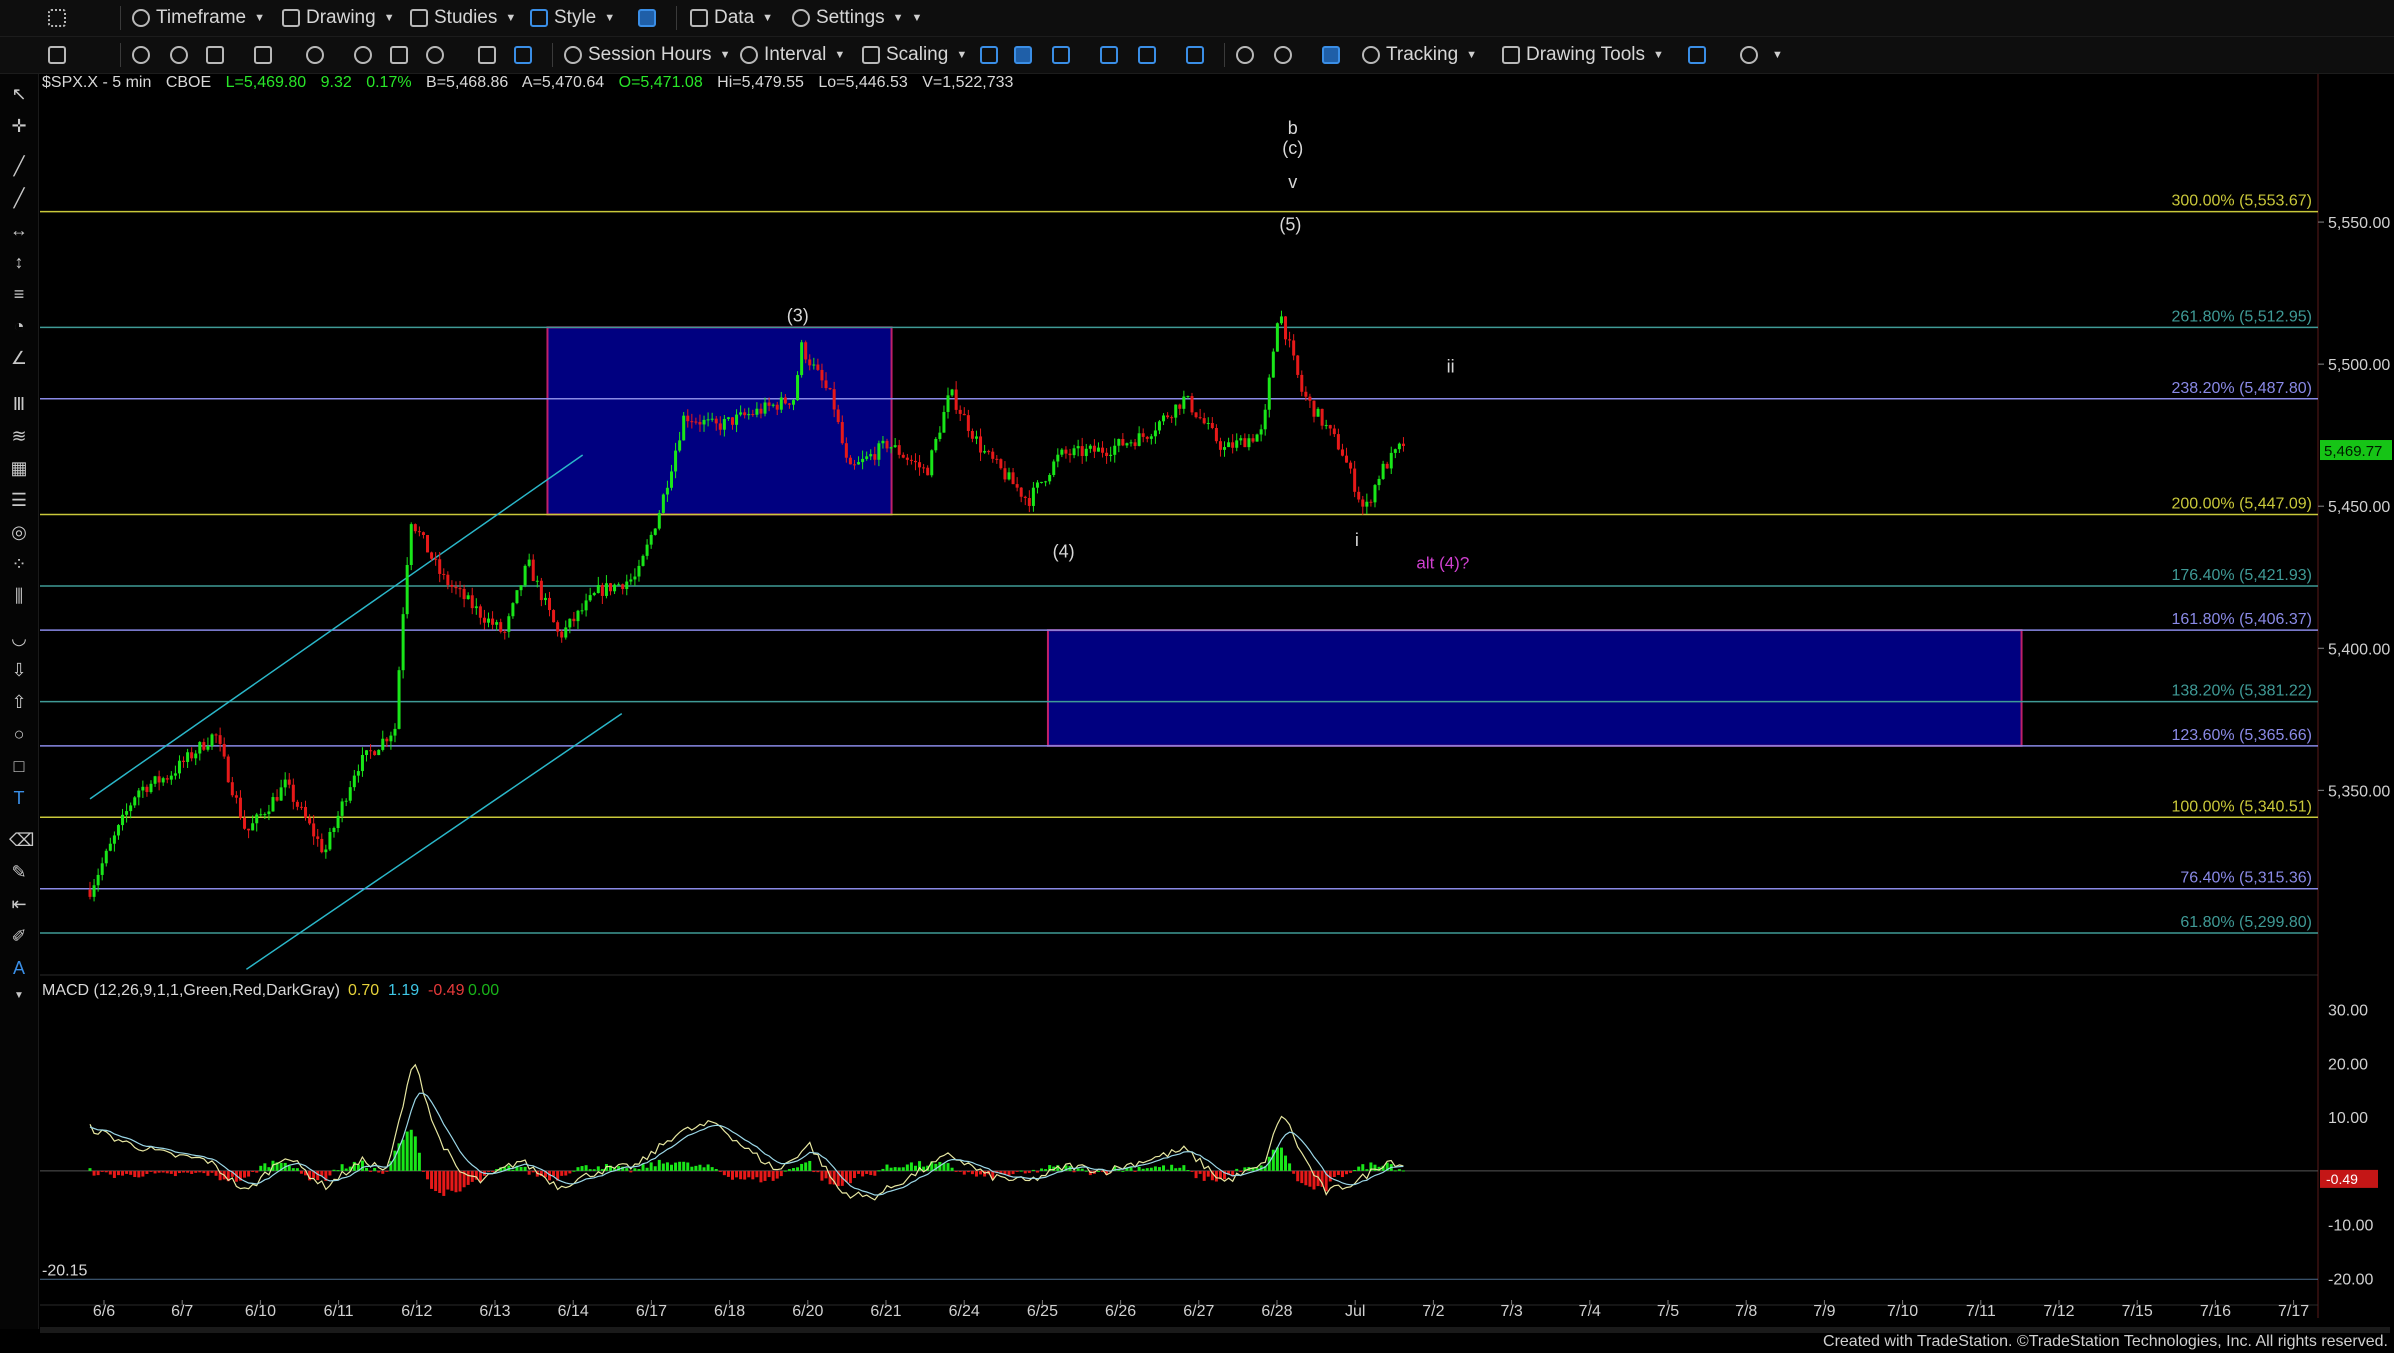 The image size is (2394, 1353). I want to click on date-axis-label: 7/10, so click(1902, 1311).